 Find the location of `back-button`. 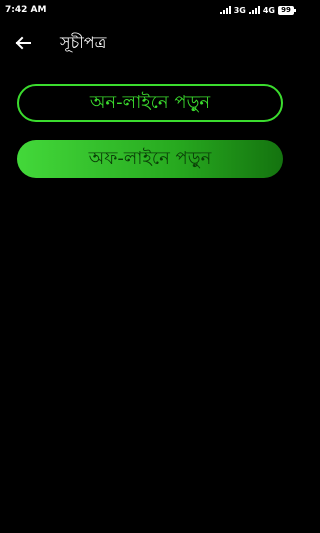

back-button is located at coordinates (23, 43).